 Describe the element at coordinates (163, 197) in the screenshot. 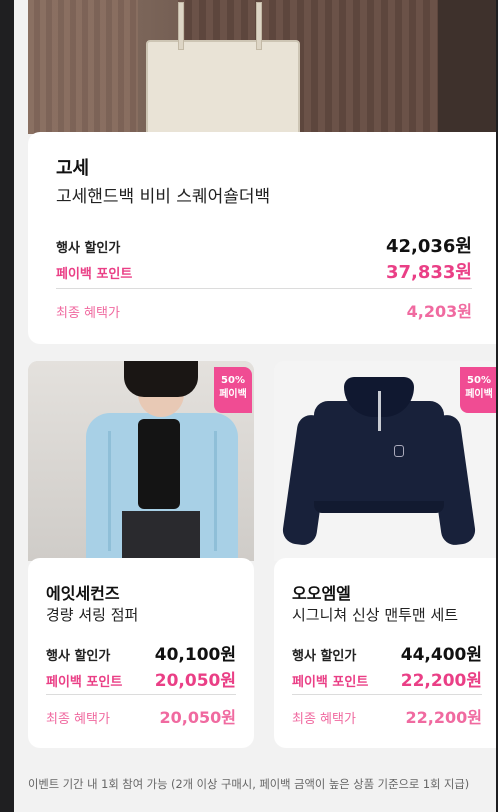

I see `product-name: 고세핸드백 비비 스퀘어숄더백` at that location.